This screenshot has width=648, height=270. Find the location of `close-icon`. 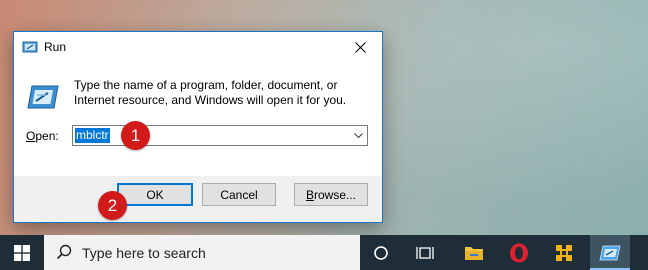

close-icon is located at coordinates (360, 47).